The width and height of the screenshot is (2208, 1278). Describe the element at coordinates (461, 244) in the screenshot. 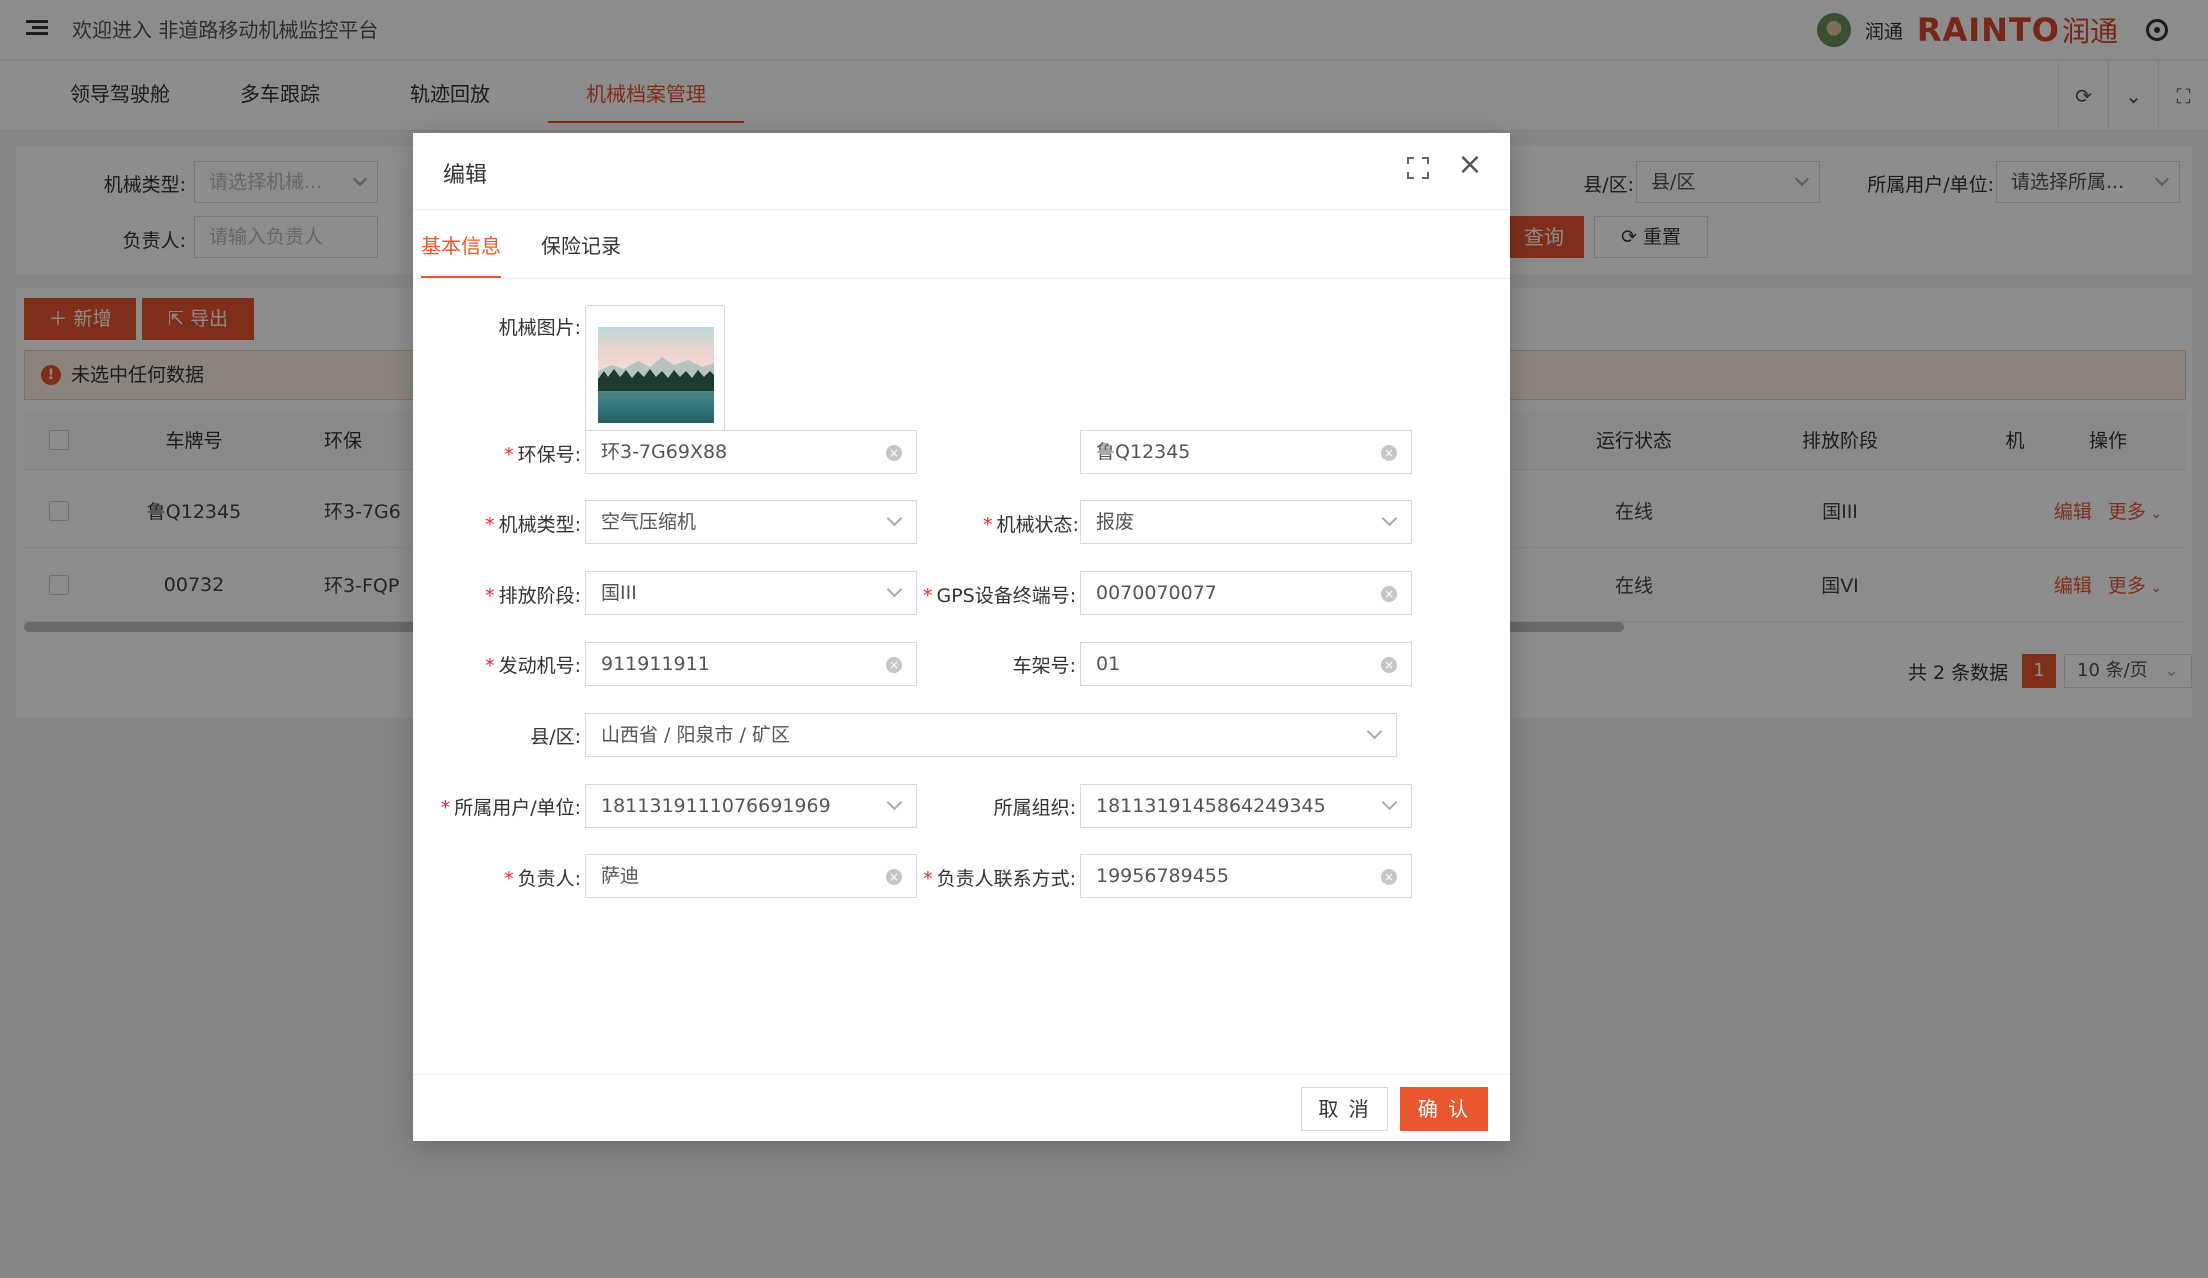

I see `tab-basic-info: 基本信息` at that location.